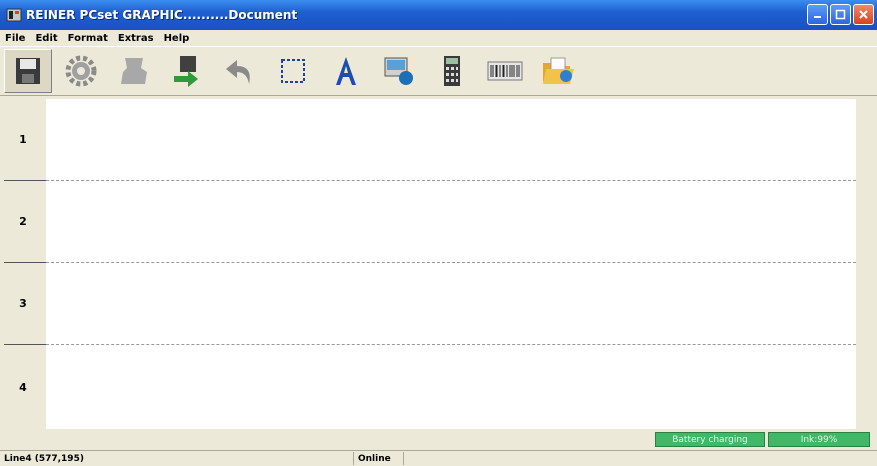  Describe the element at coordinates (817, 14) in the screenshot. I see `minimize-button` at that location.